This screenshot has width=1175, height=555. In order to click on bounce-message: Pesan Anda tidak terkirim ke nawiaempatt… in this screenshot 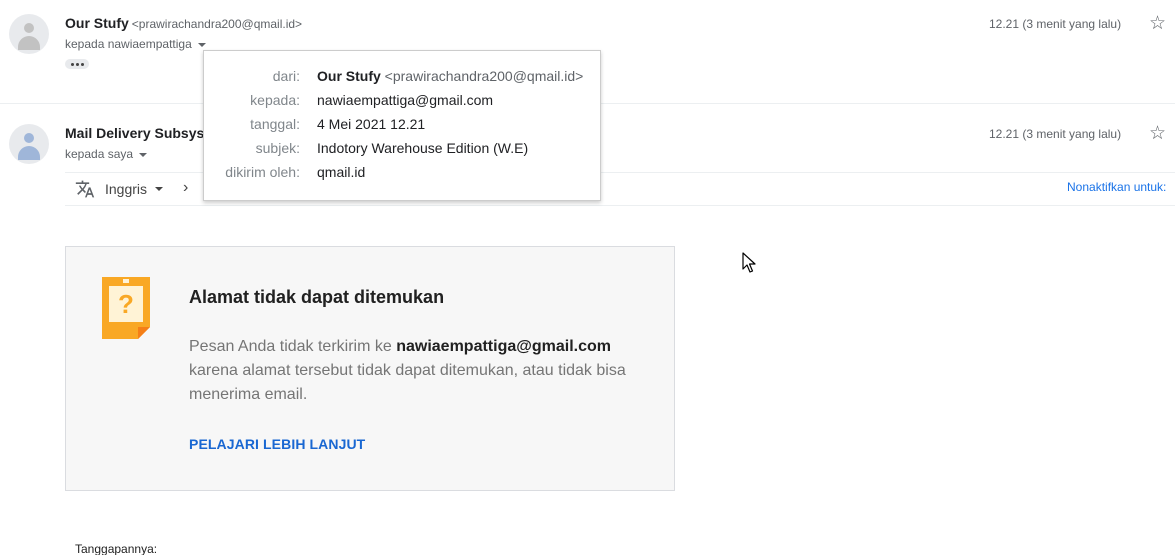, I will do `click(419, 371)`.